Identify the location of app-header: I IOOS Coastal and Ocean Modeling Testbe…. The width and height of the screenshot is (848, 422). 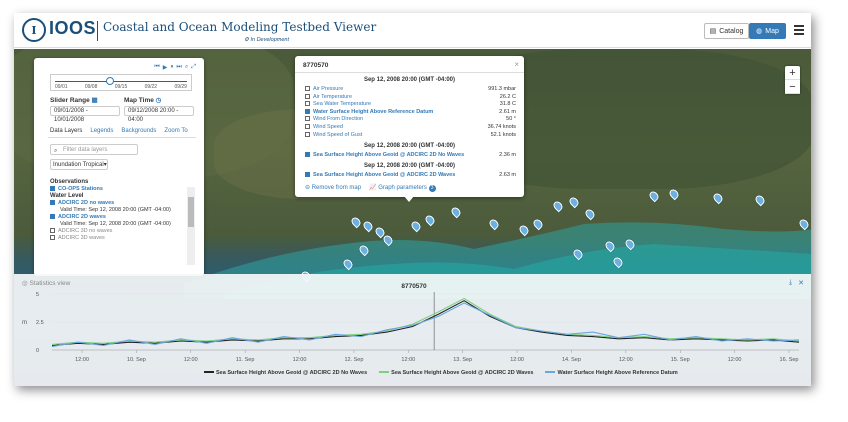
(412, 30).